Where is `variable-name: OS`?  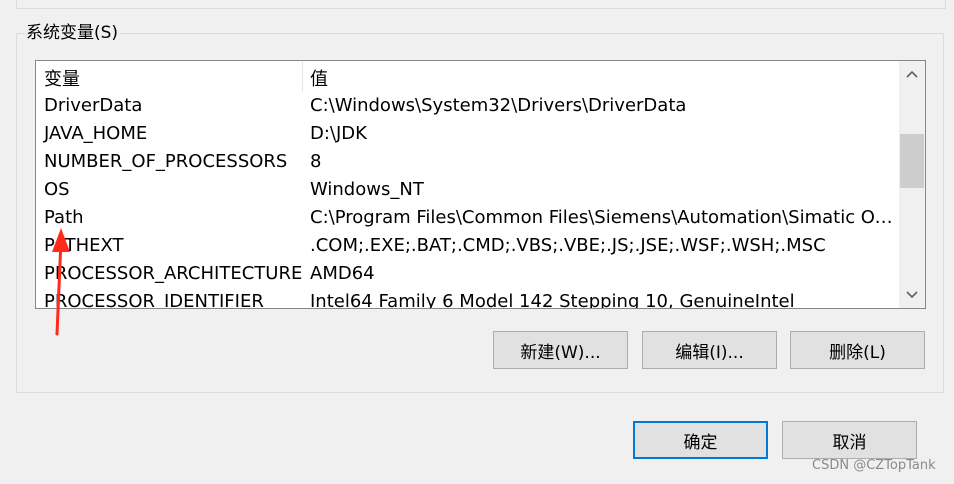
variable-name: OS is located at coordinates (57, 189).